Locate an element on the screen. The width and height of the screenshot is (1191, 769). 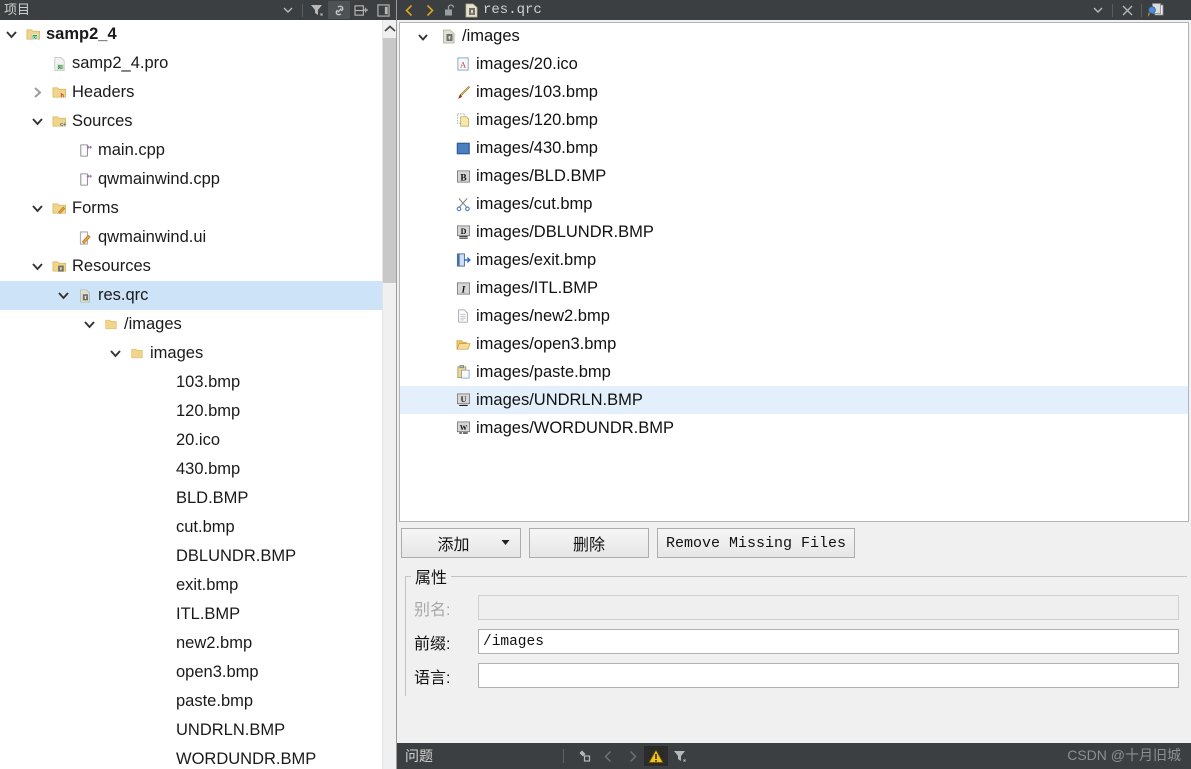
resource-file-row: images/new2.bmp is located at coordinates (794, 316).